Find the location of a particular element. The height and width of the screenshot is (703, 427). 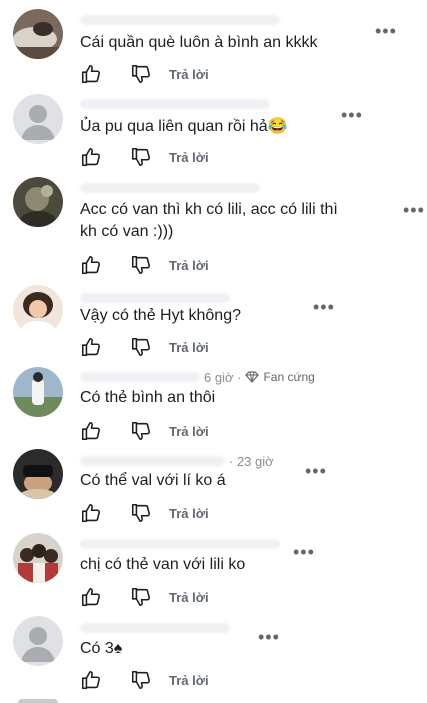

comment-text: chị có thẻ van với lili ko is located at coordinates (163, 564).